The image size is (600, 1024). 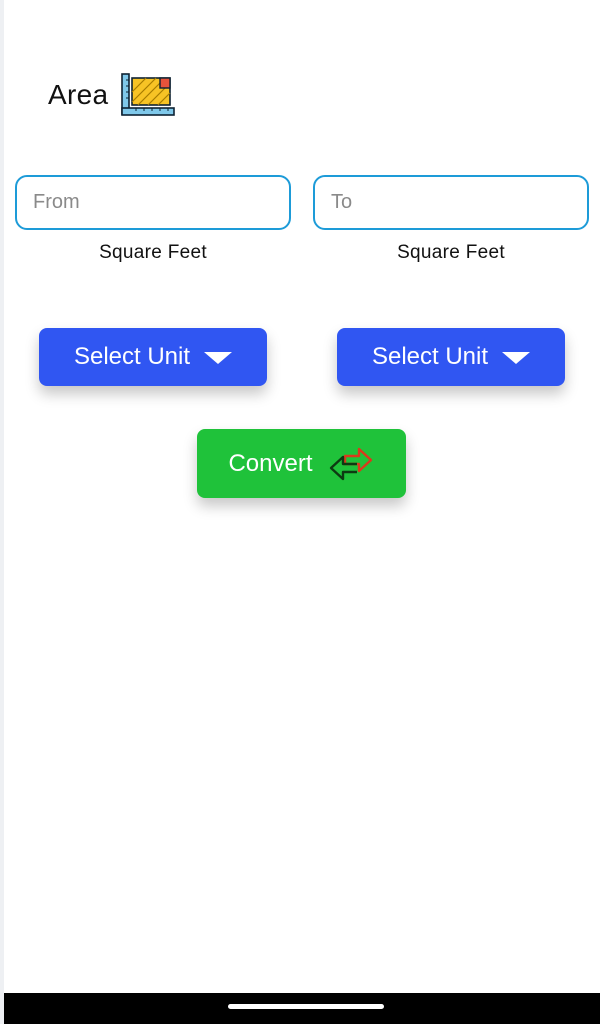 I want to click on to-field-group: Square Feet, so click(x=451, y=219).